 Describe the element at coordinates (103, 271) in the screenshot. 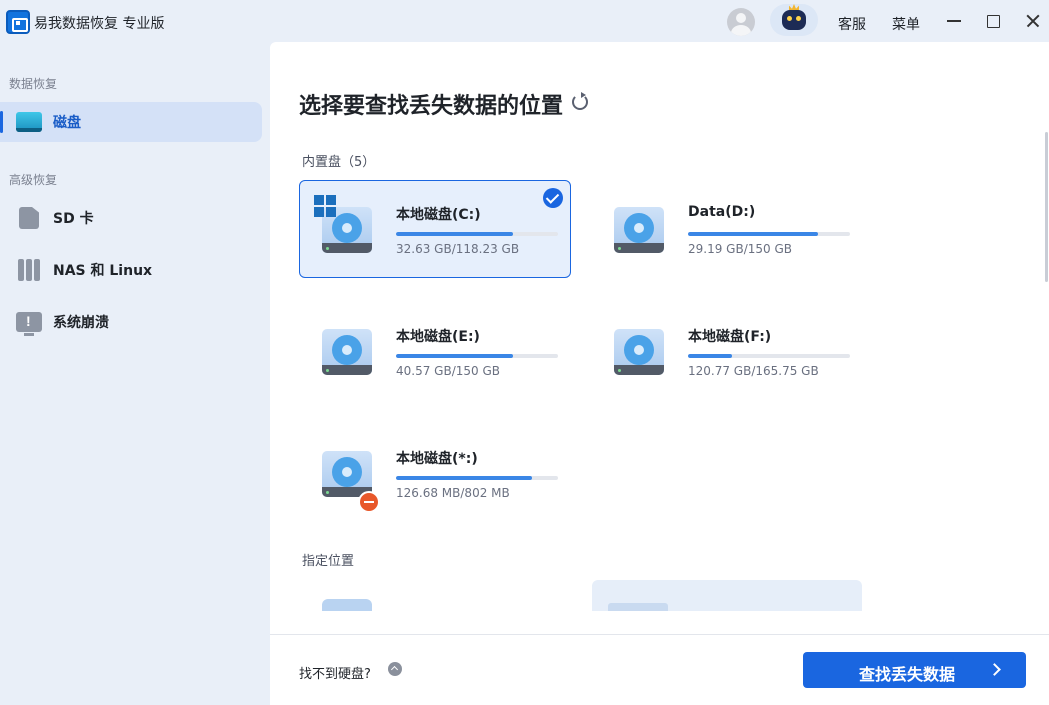

I see `sidebar-item-label: NAS 和 Linux` at that location.